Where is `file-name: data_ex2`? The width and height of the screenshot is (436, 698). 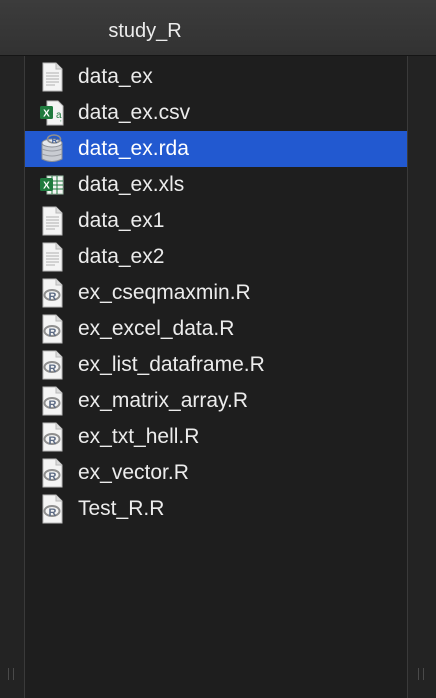 file-name: data_ex2 is located at coordinates (121, 256).